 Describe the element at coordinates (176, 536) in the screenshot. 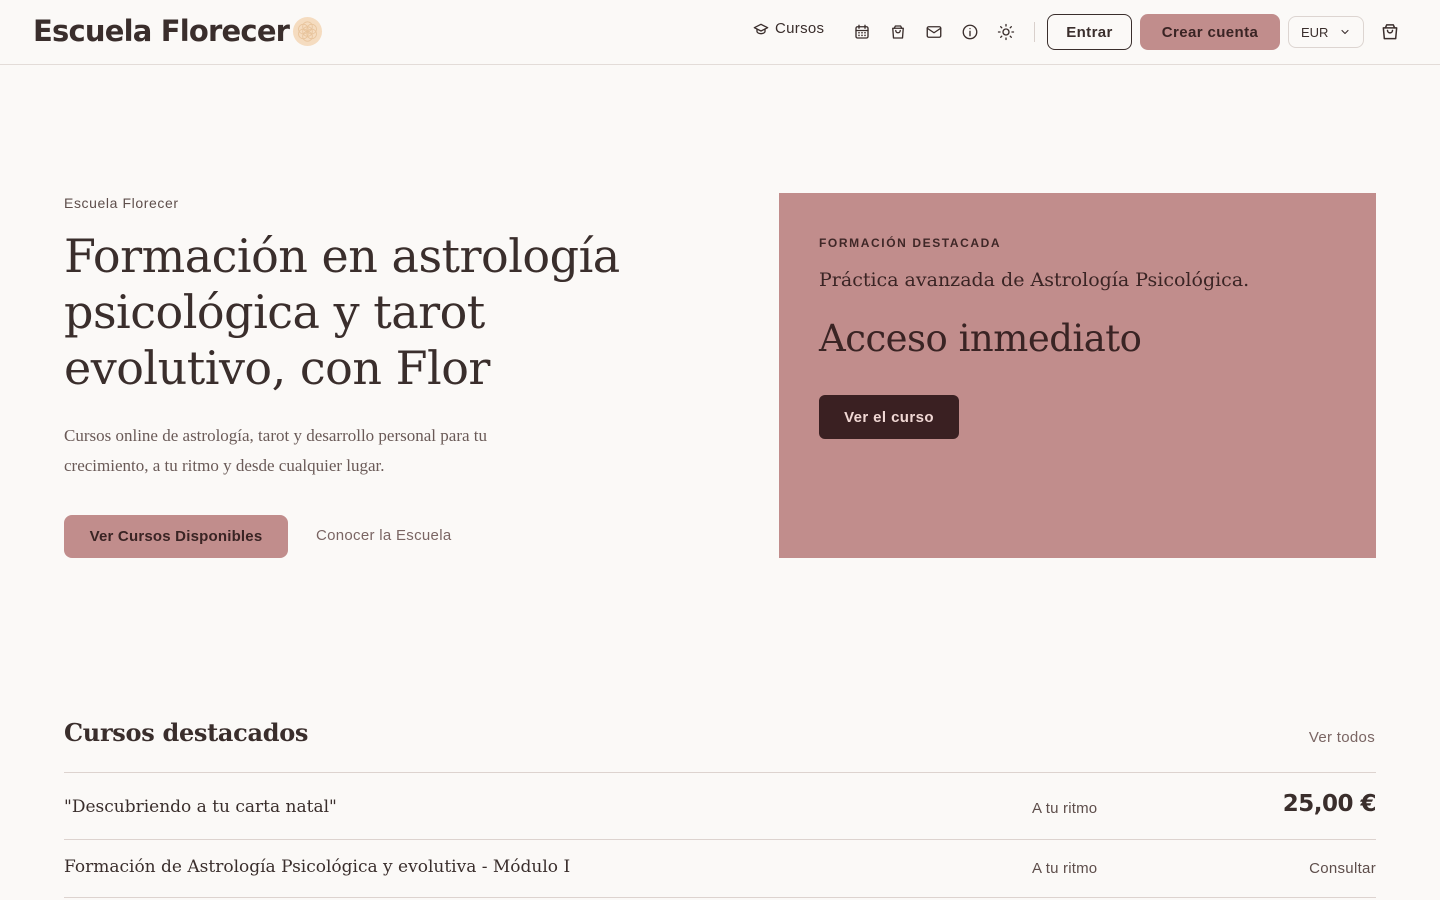

I see `view-courses-button: Ver Cursos Disponibles` at that location.